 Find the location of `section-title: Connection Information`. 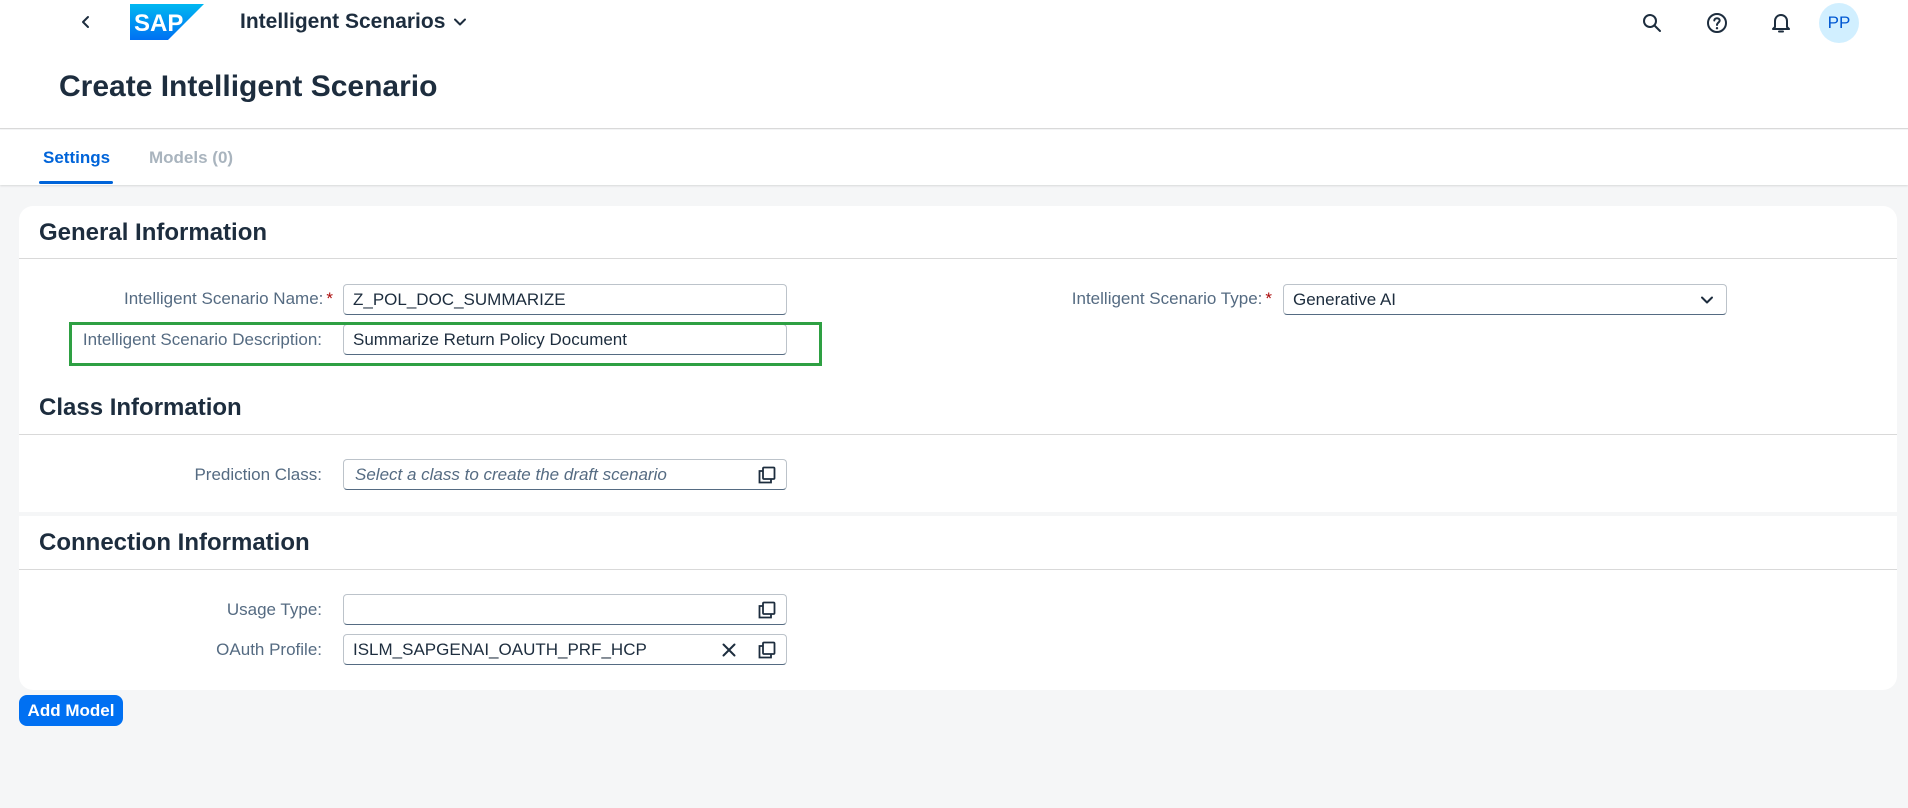

section-title: Connection Information is located at coordinates (174, 542).